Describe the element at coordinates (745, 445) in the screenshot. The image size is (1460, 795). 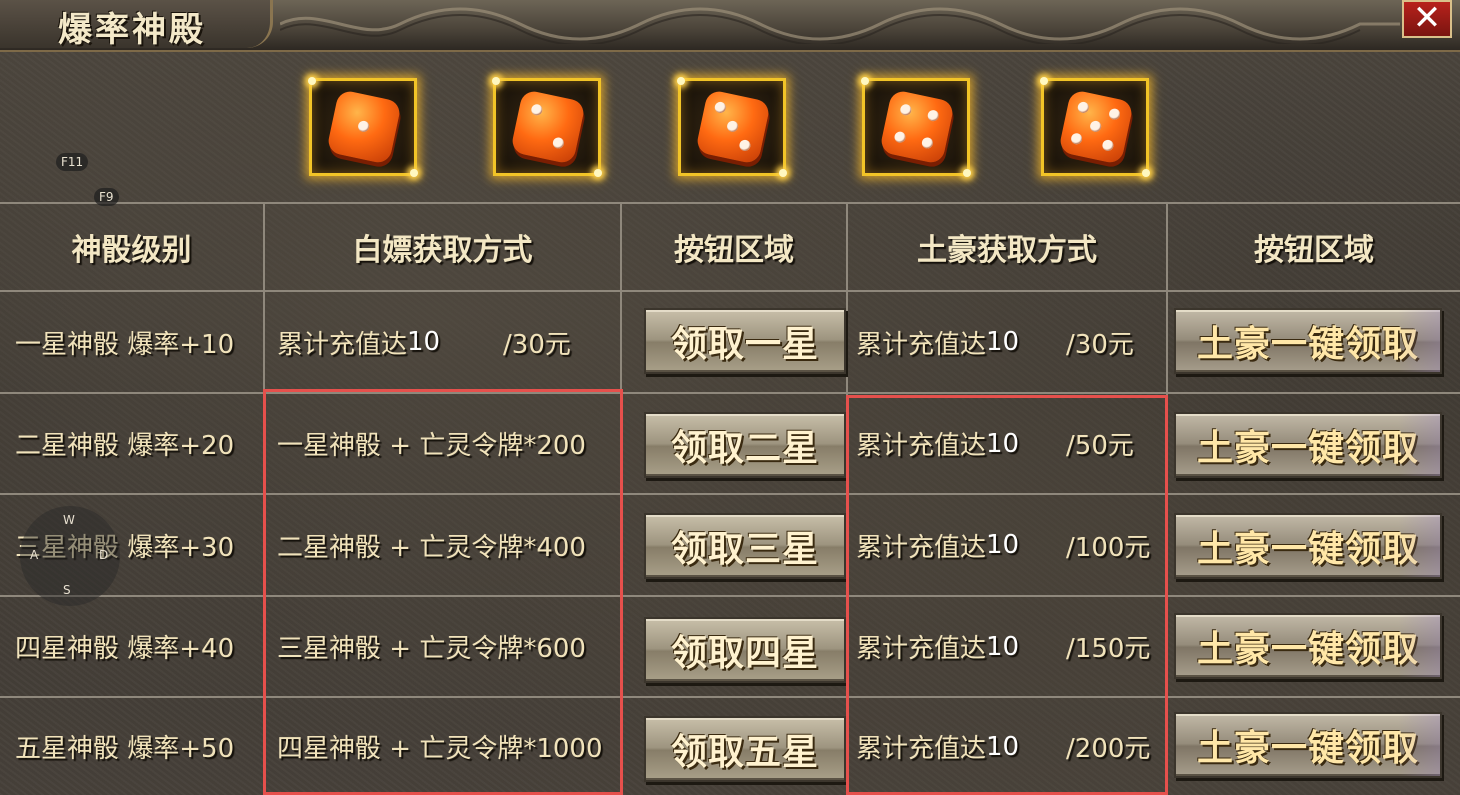
I see `claim-2-star-button: 领取二星` at that location.